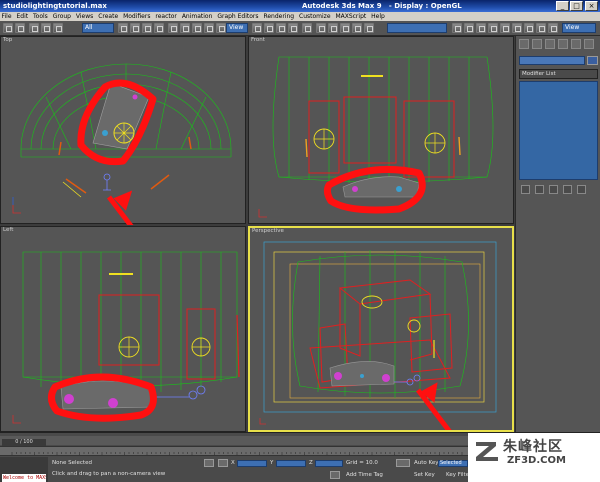 The width and height of the screenshot is (600, 482). I want to click on named-sets-icon, so click(307, 28).